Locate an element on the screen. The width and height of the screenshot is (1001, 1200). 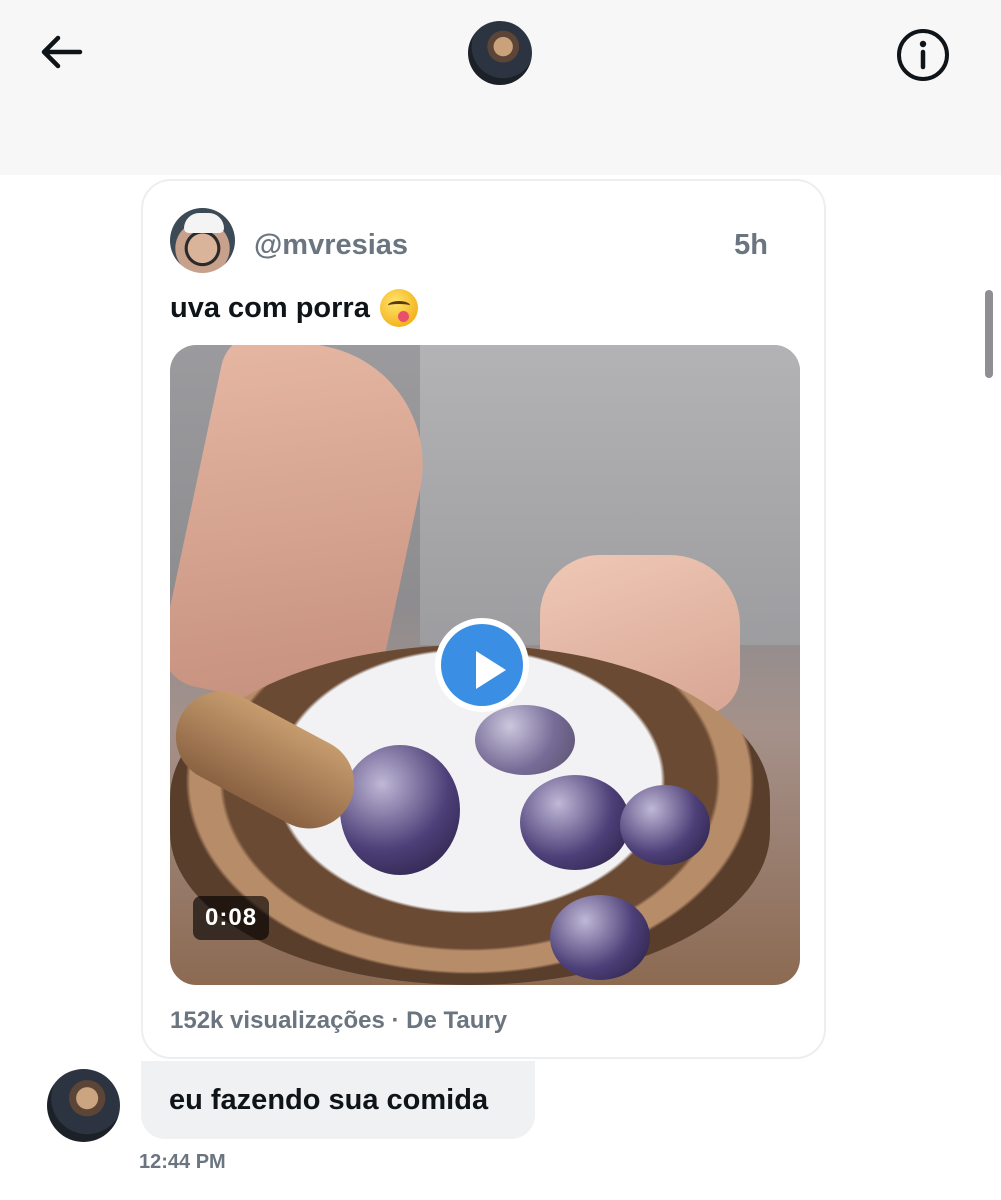
message-bubble: eu fazendo sua comida is located at coordinates (338, 1100).